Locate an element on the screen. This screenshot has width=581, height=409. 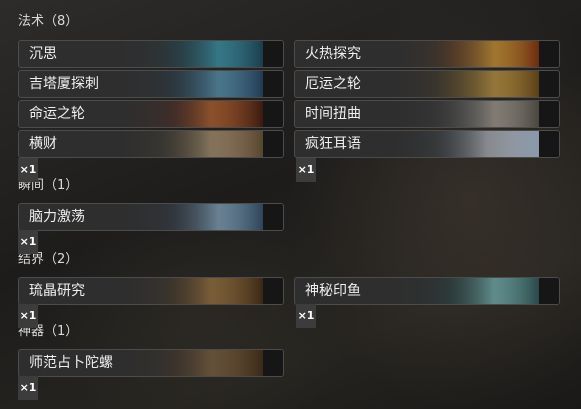
card-name: 命运之轮 is located at coordinates (57, 114).